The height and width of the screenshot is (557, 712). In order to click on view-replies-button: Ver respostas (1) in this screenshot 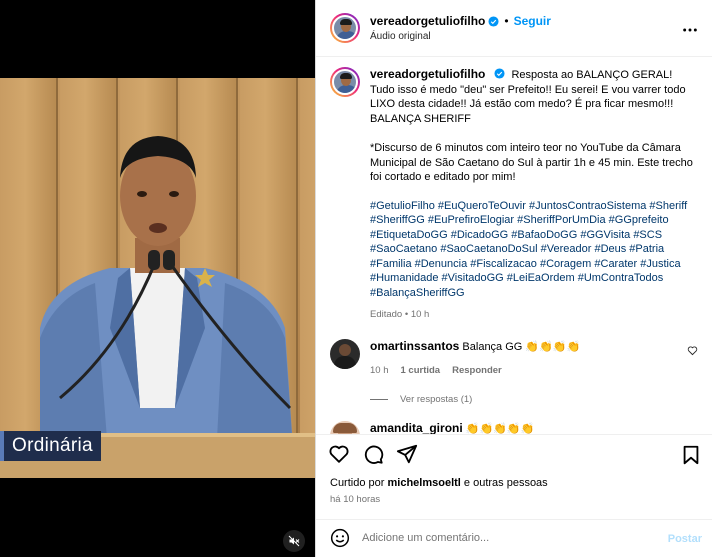, I will do `click(534, 399)`.